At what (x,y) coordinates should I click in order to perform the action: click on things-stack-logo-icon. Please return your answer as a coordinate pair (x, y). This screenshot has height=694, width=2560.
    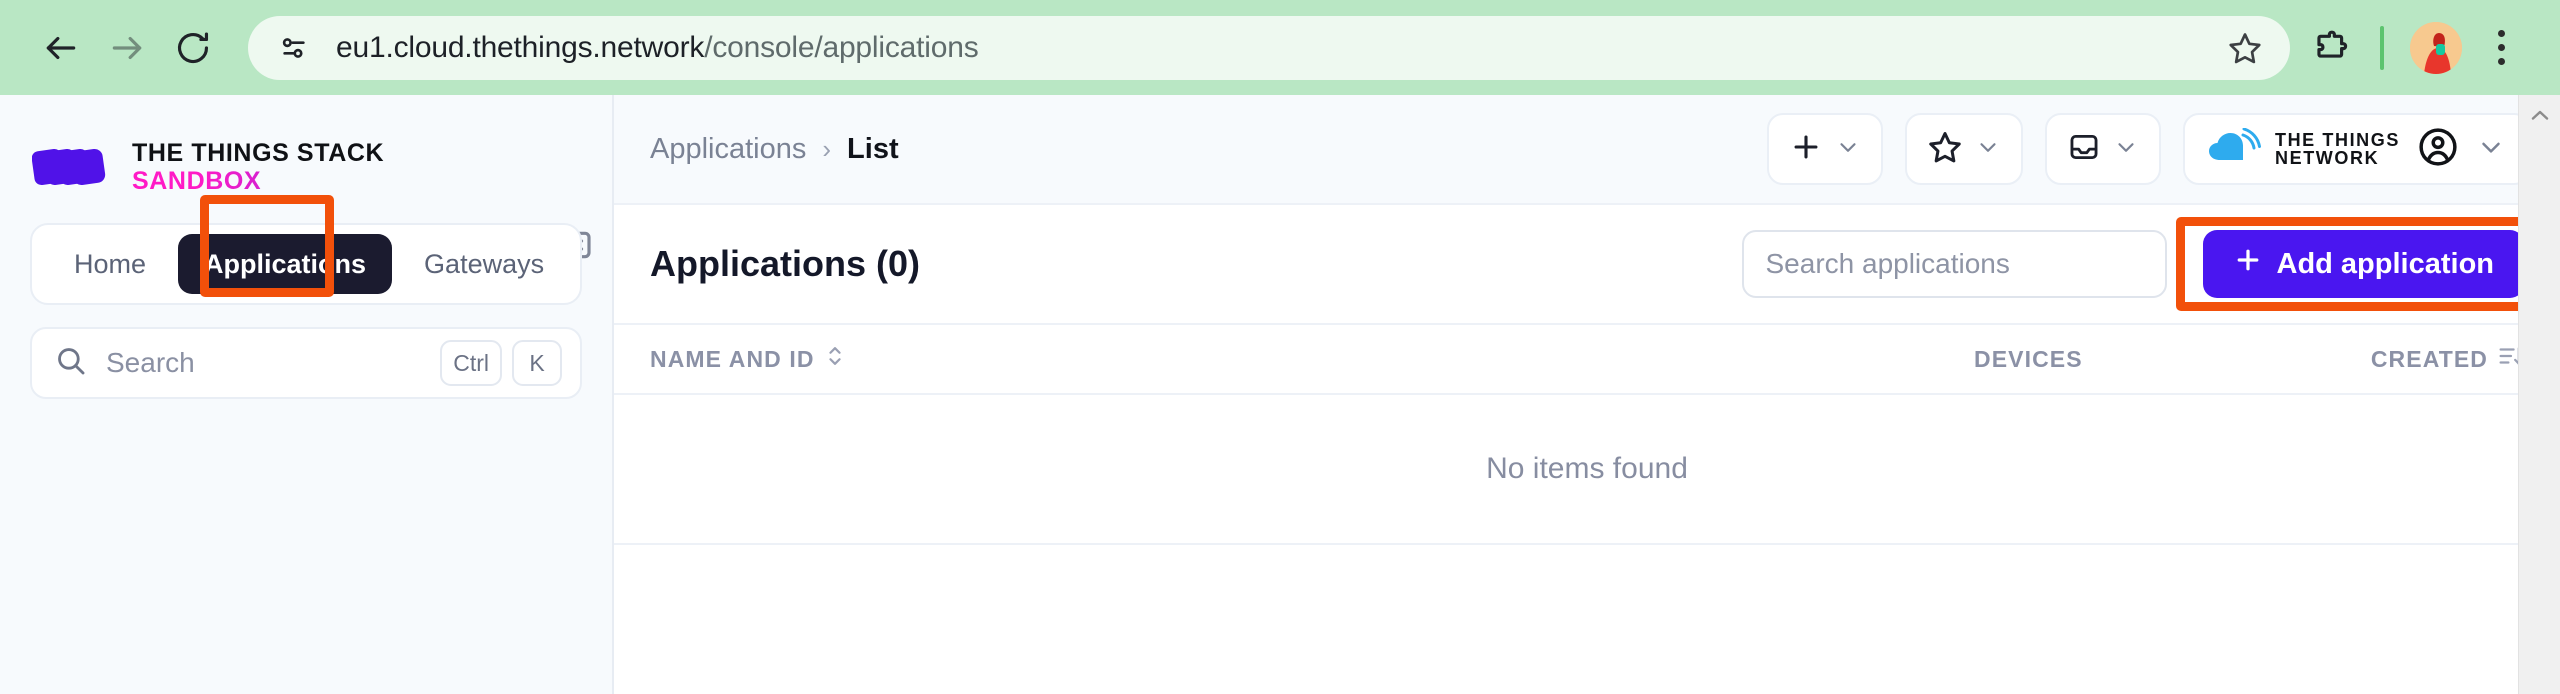
    Looking at the image, I should click on (72, 168).